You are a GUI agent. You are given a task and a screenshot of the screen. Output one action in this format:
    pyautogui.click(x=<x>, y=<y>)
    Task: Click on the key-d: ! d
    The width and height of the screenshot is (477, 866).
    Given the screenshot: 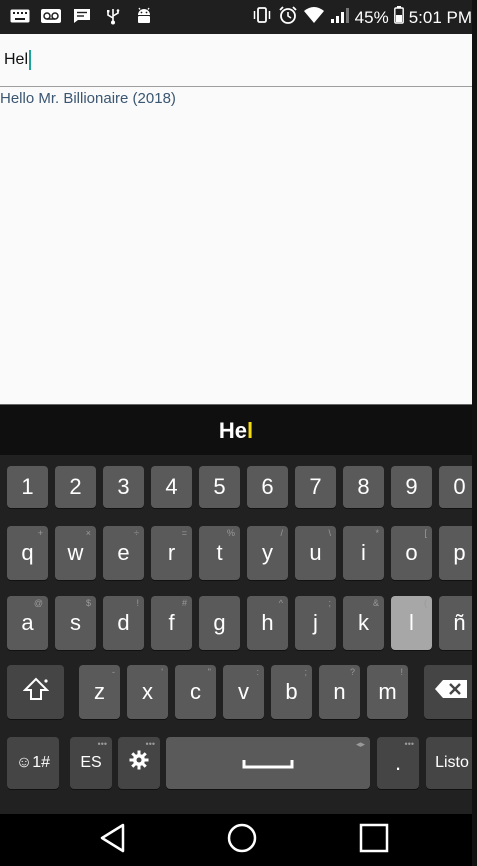 What is the action you would take?
    pyautogui.click(x=123, y=623)
    